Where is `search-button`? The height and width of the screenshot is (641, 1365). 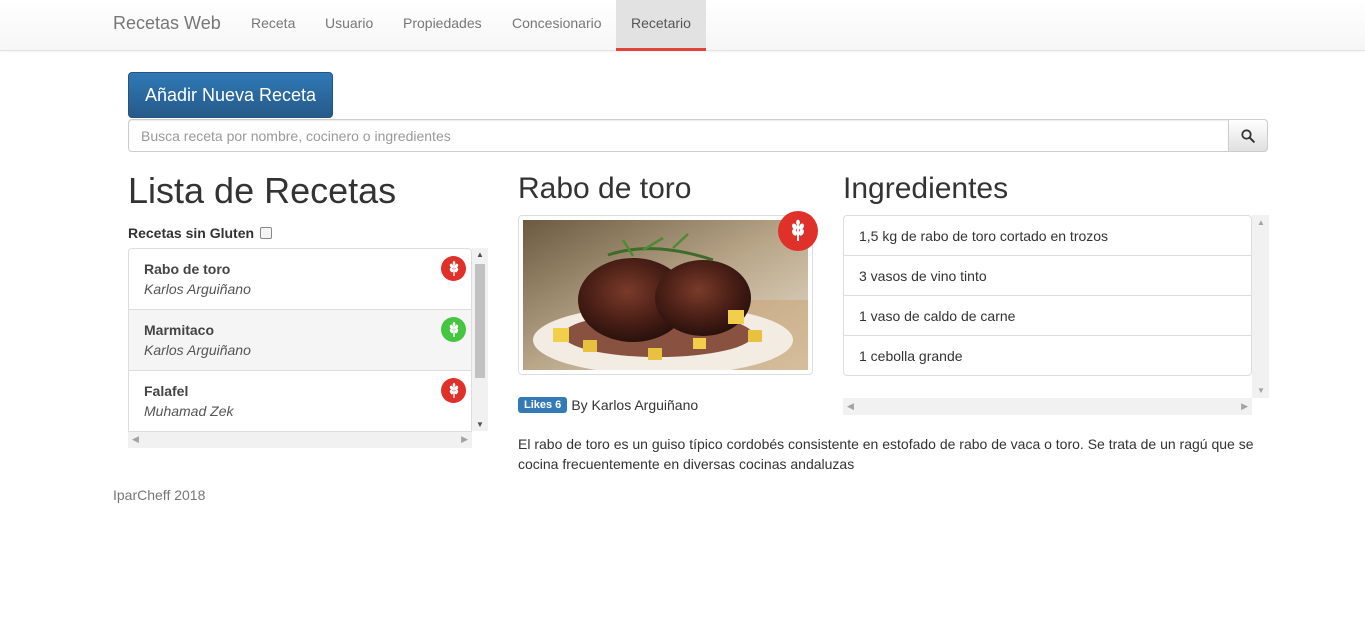 search-button is located at coordinates (1248, 135).